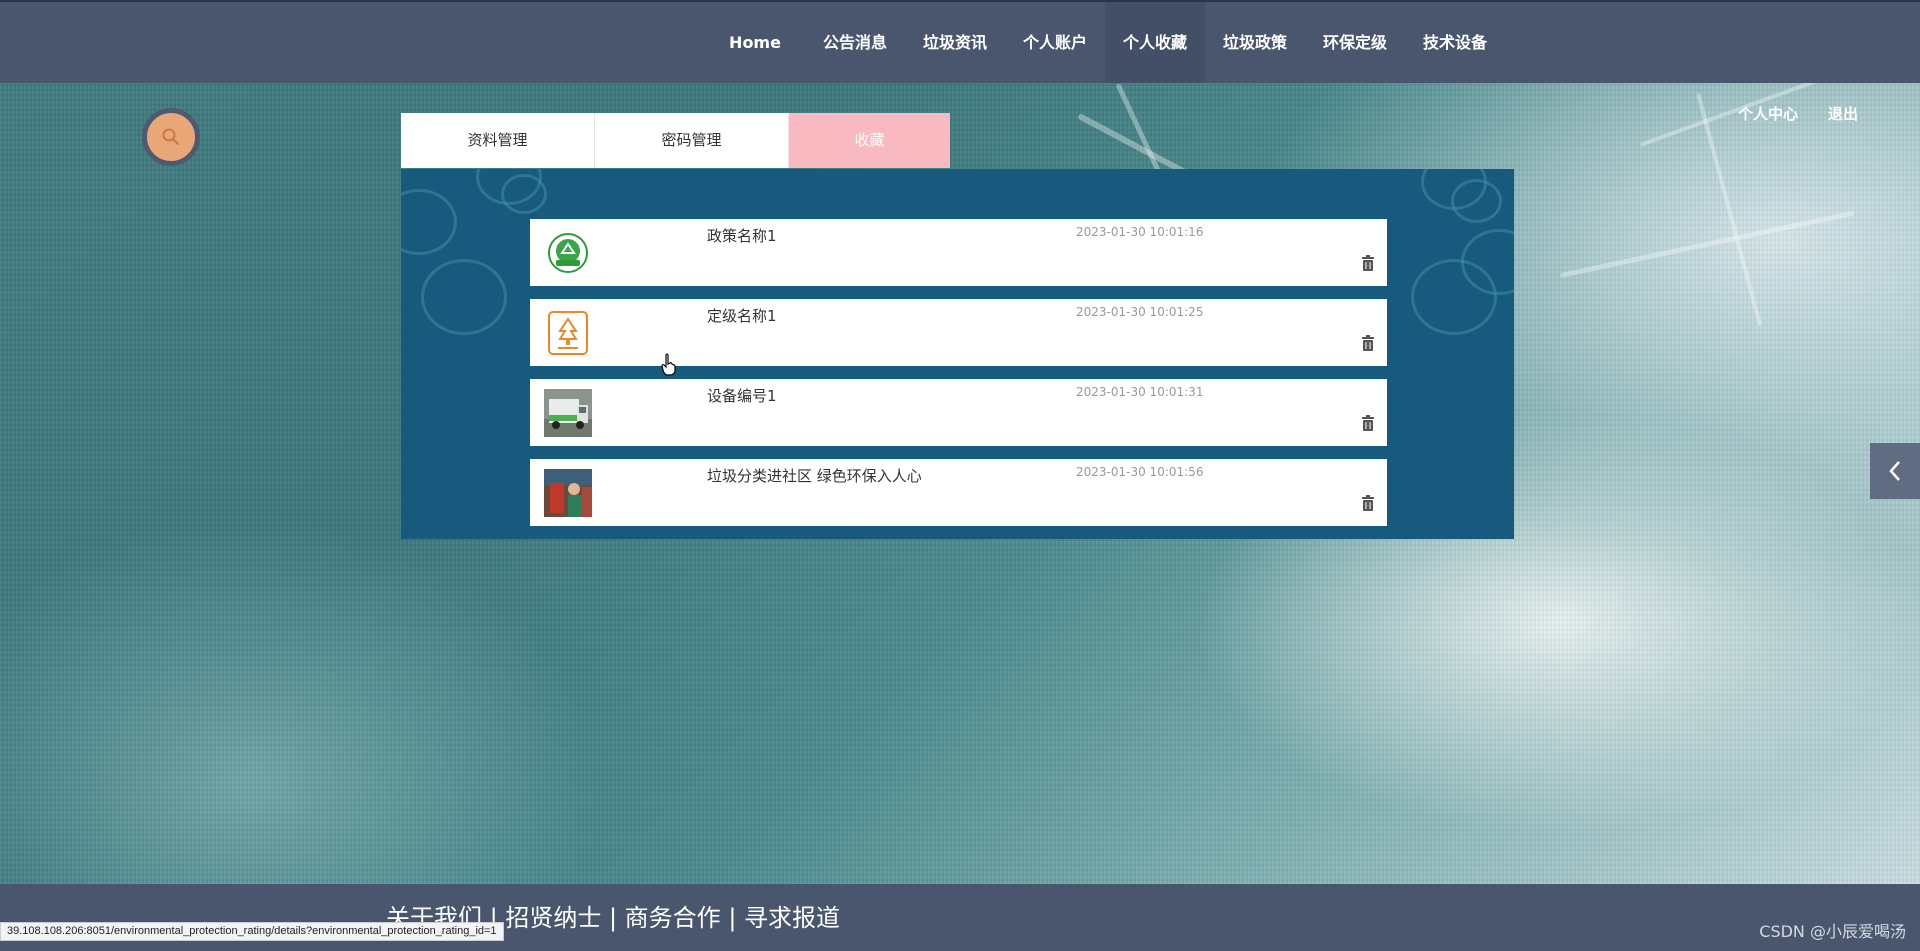 The height and width of the screenshot is (951, 1920). Describe the element at coordinates (1355, 42) in the screenshot. I see `nav-item-eco-rating: 环保定级` at that location.